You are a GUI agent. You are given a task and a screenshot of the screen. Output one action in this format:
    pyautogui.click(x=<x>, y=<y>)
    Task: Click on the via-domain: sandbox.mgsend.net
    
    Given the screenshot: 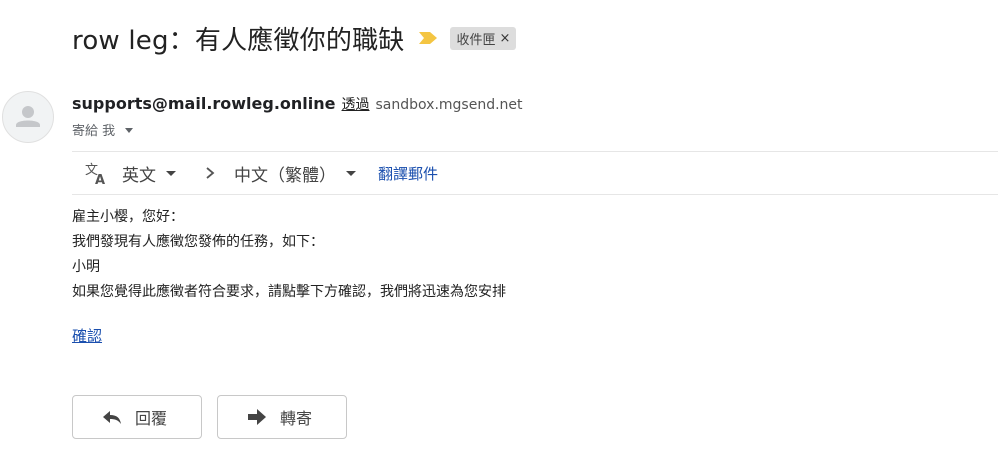 What is the action you would take?
    pyautogui.click(x=449, y=105)
    